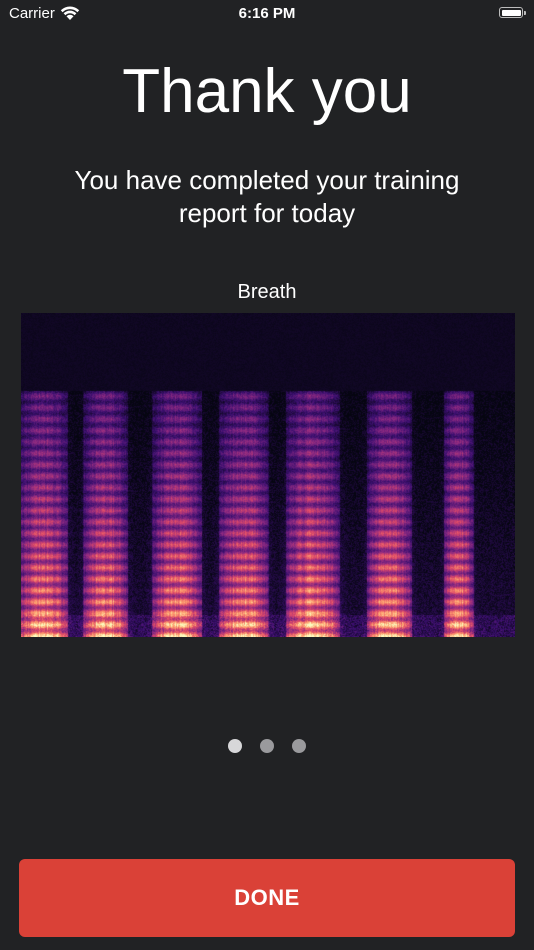  I want to click on page-title: Thank you, so click(267, 91).